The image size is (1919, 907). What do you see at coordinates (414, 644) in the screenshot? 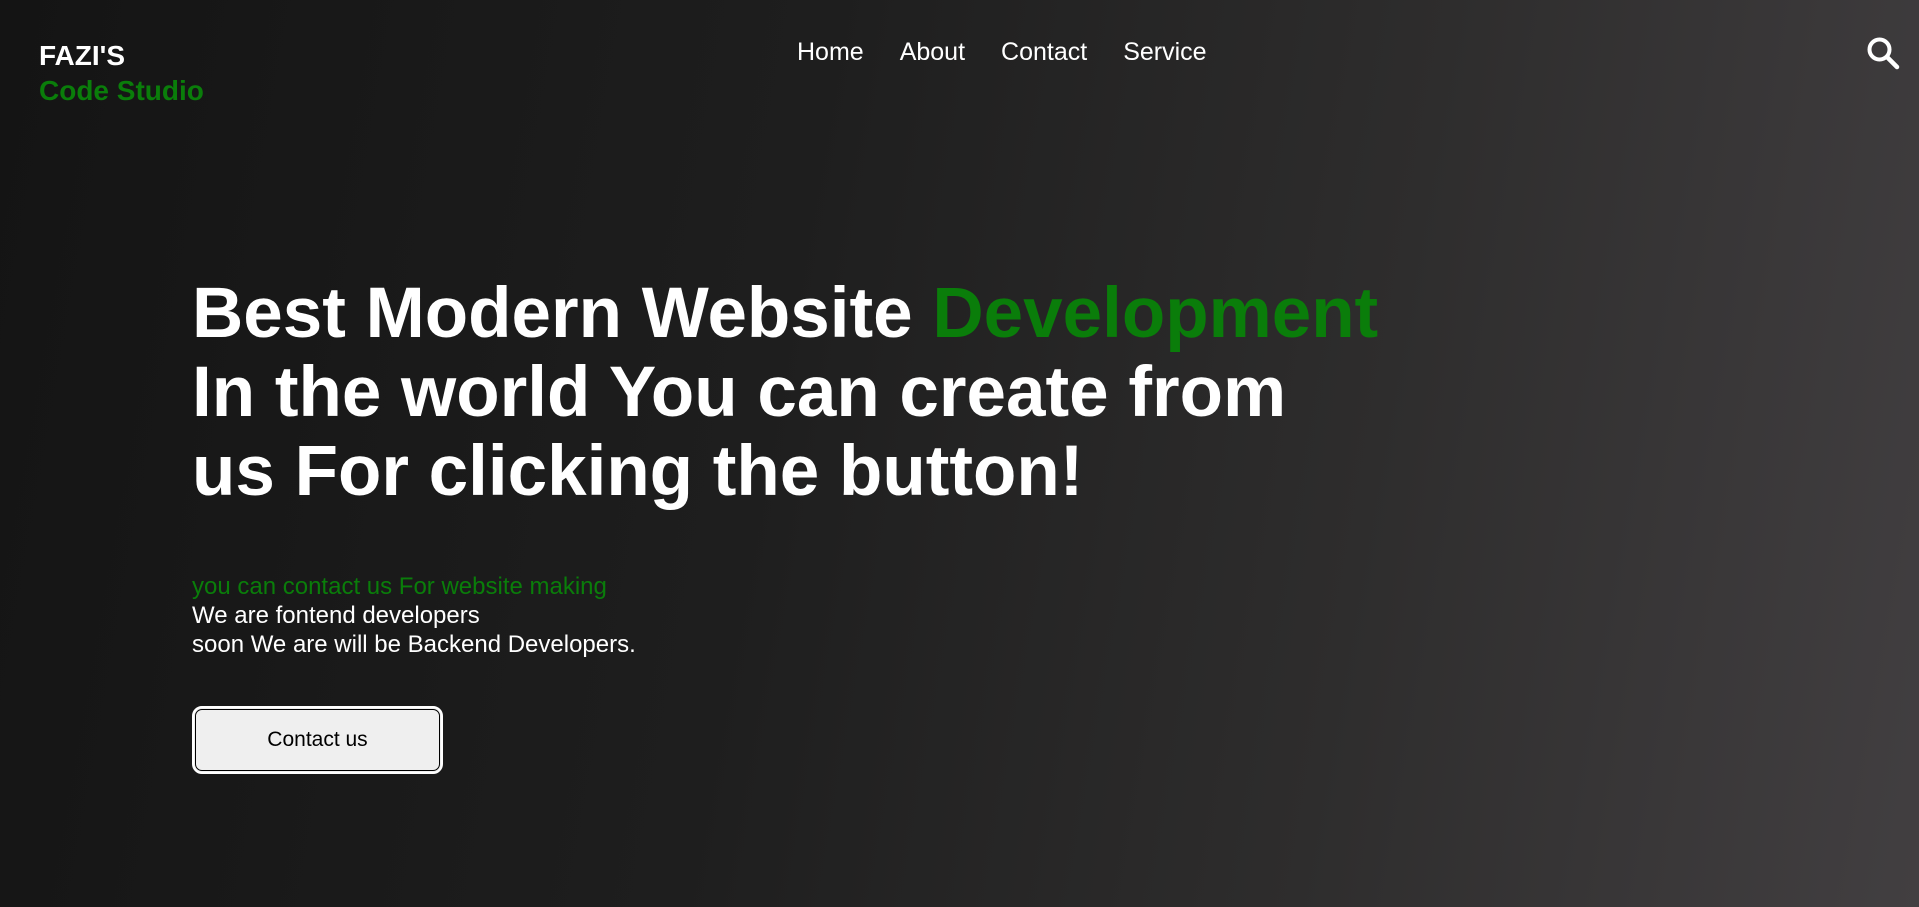
I see `description-line-3: soon We are will be Backend Developers.` at bounding box center [414, 644].